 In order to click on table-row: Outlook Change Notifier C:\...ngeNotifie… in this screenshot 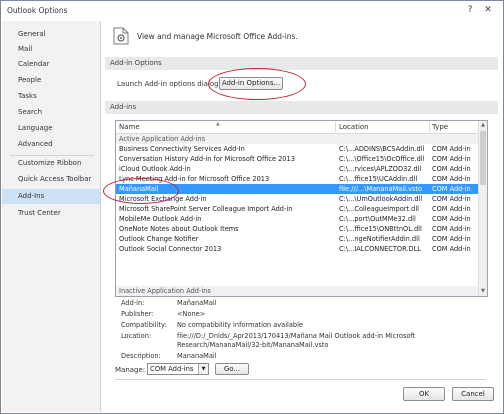, I will do `click(297, 239)`.